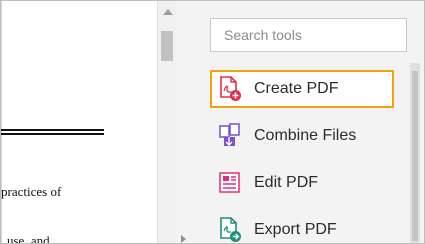  Describe the element at coordinates (52, 130) in the screenshot. I see `double-rule-top` at that location.